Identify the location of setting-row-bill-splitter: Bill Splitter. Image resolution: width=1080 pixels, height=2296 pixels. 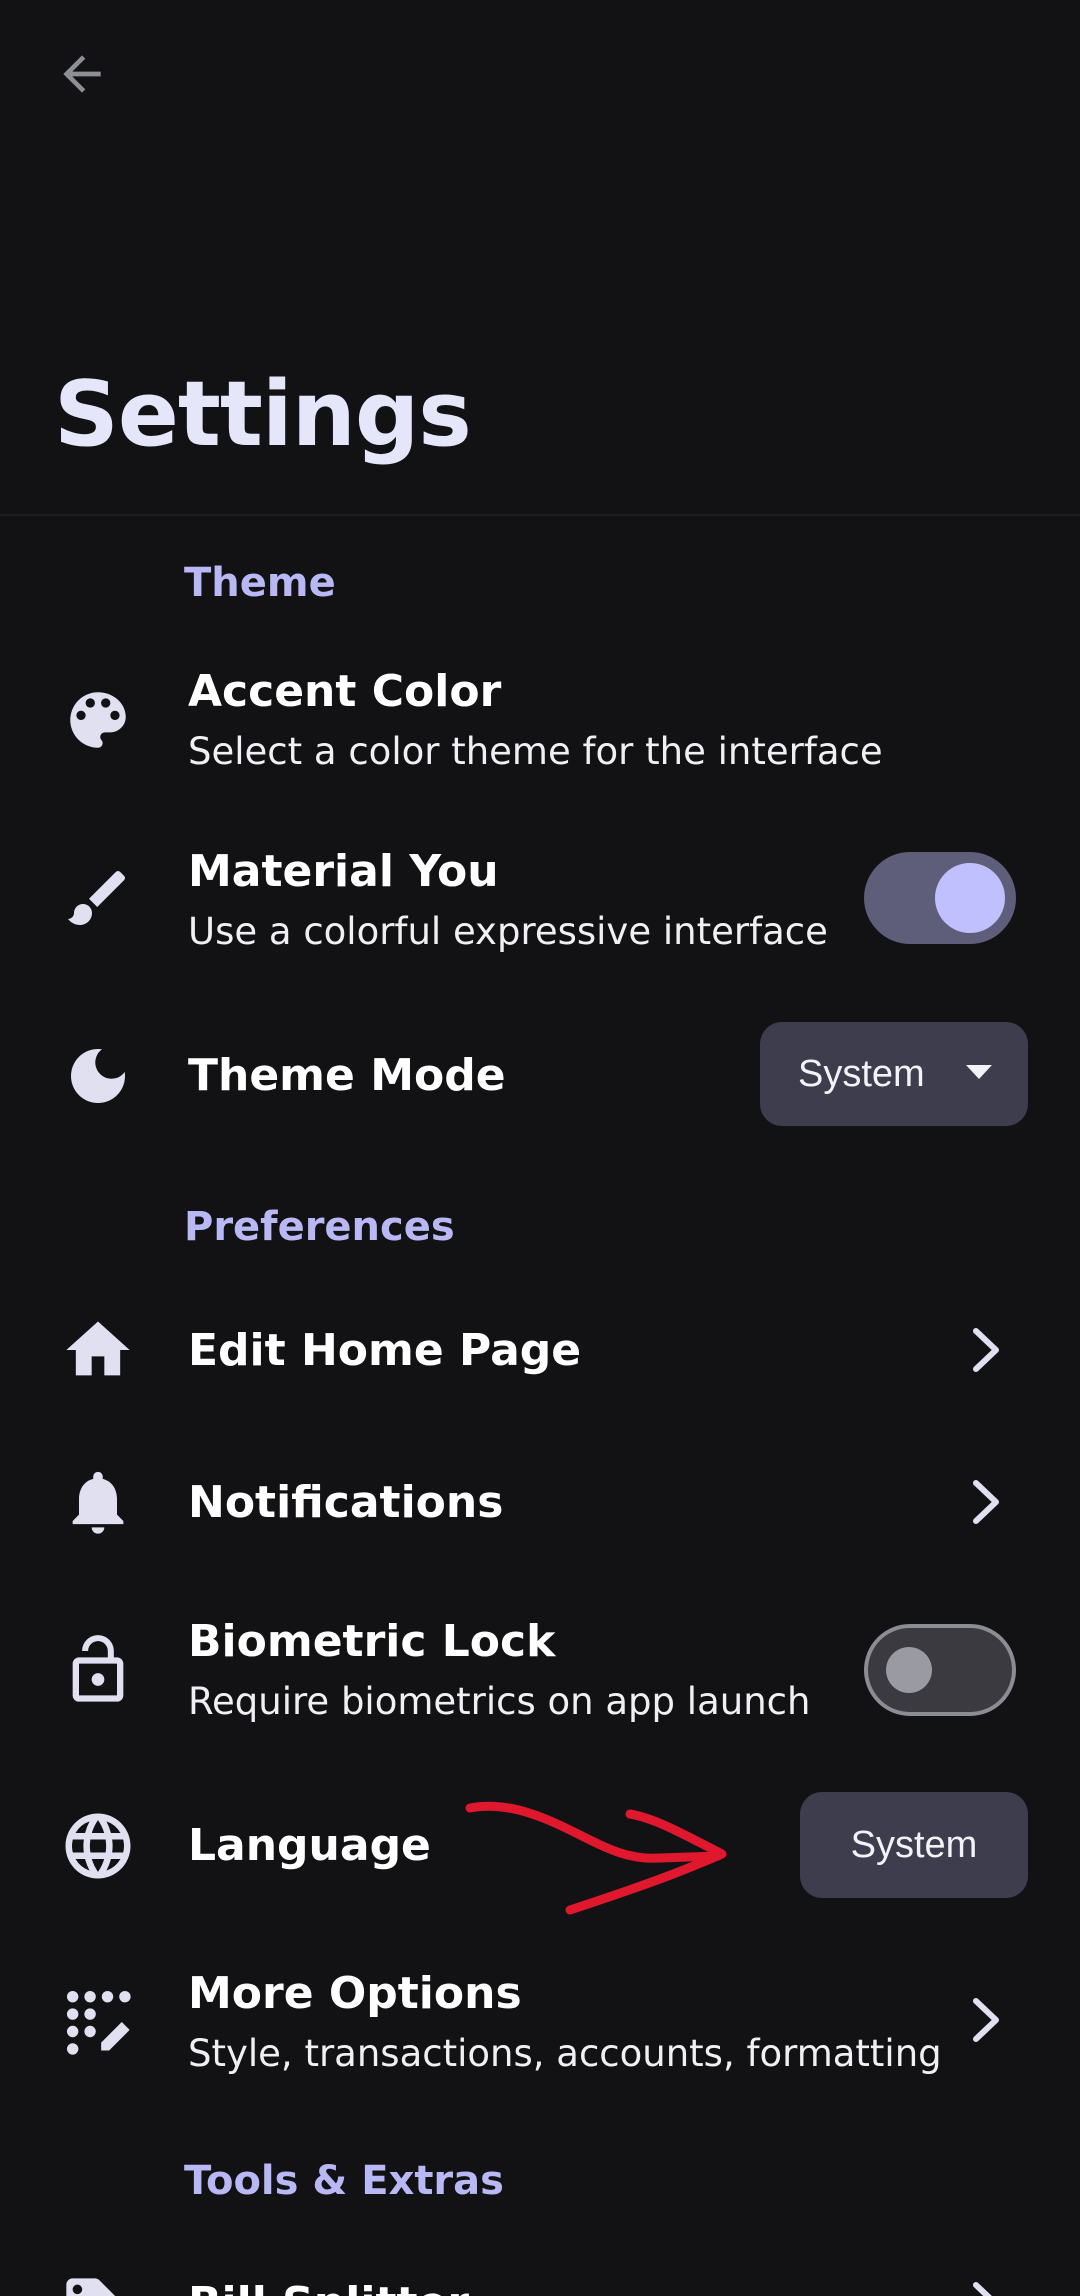
(540, 2273).